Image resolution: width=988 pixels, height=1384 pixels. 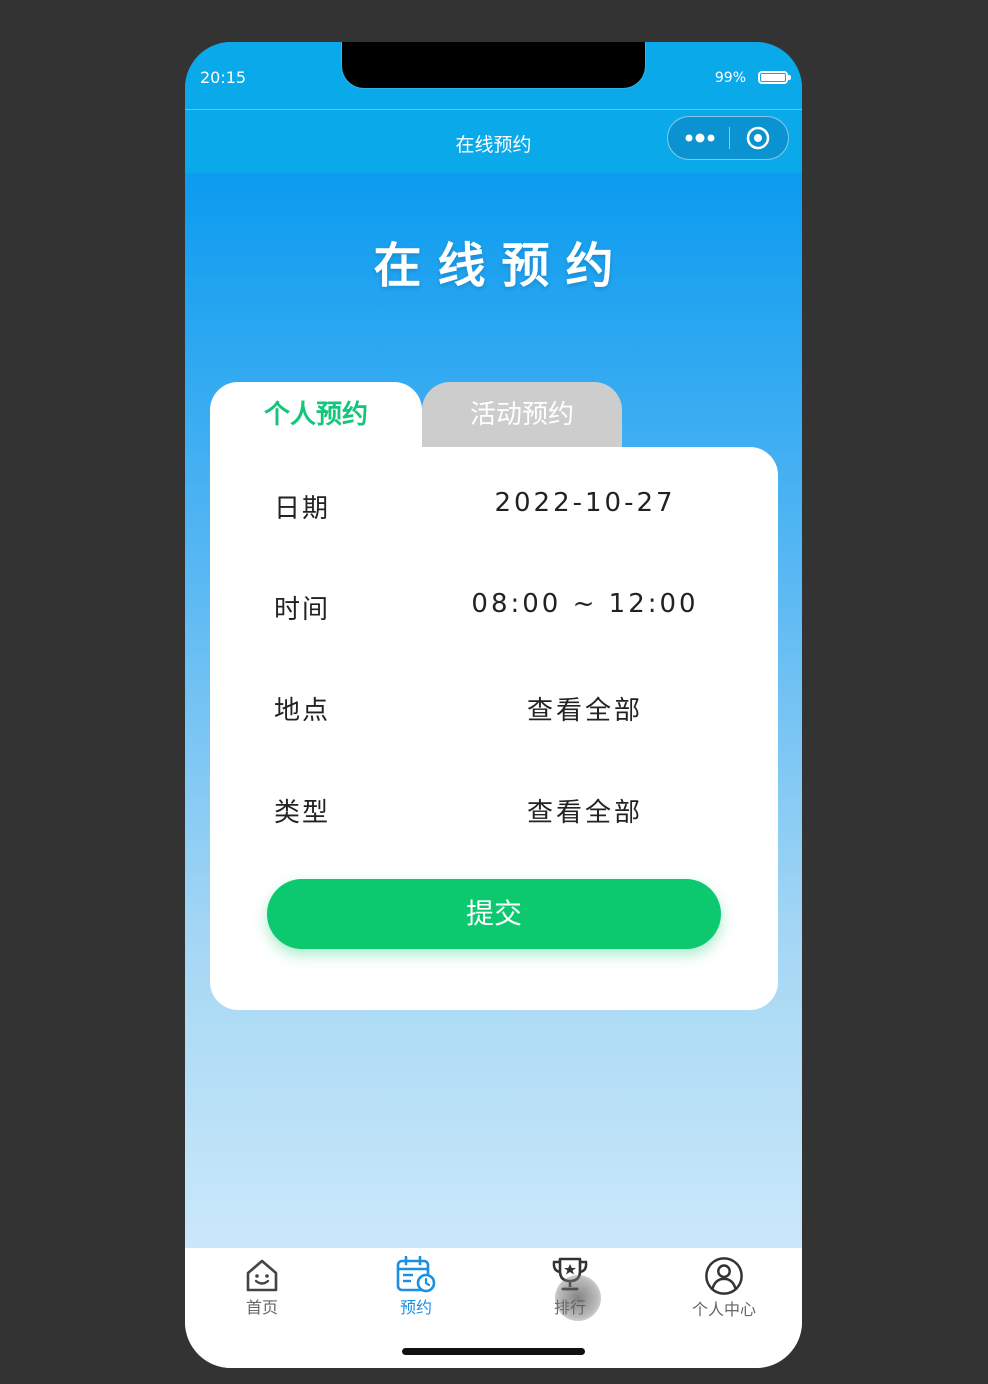 What do you see at coordinates (261, 1307) in the screenshot?
I see `tabbar-label-home: 首页` at bounding box center [261, 1307].